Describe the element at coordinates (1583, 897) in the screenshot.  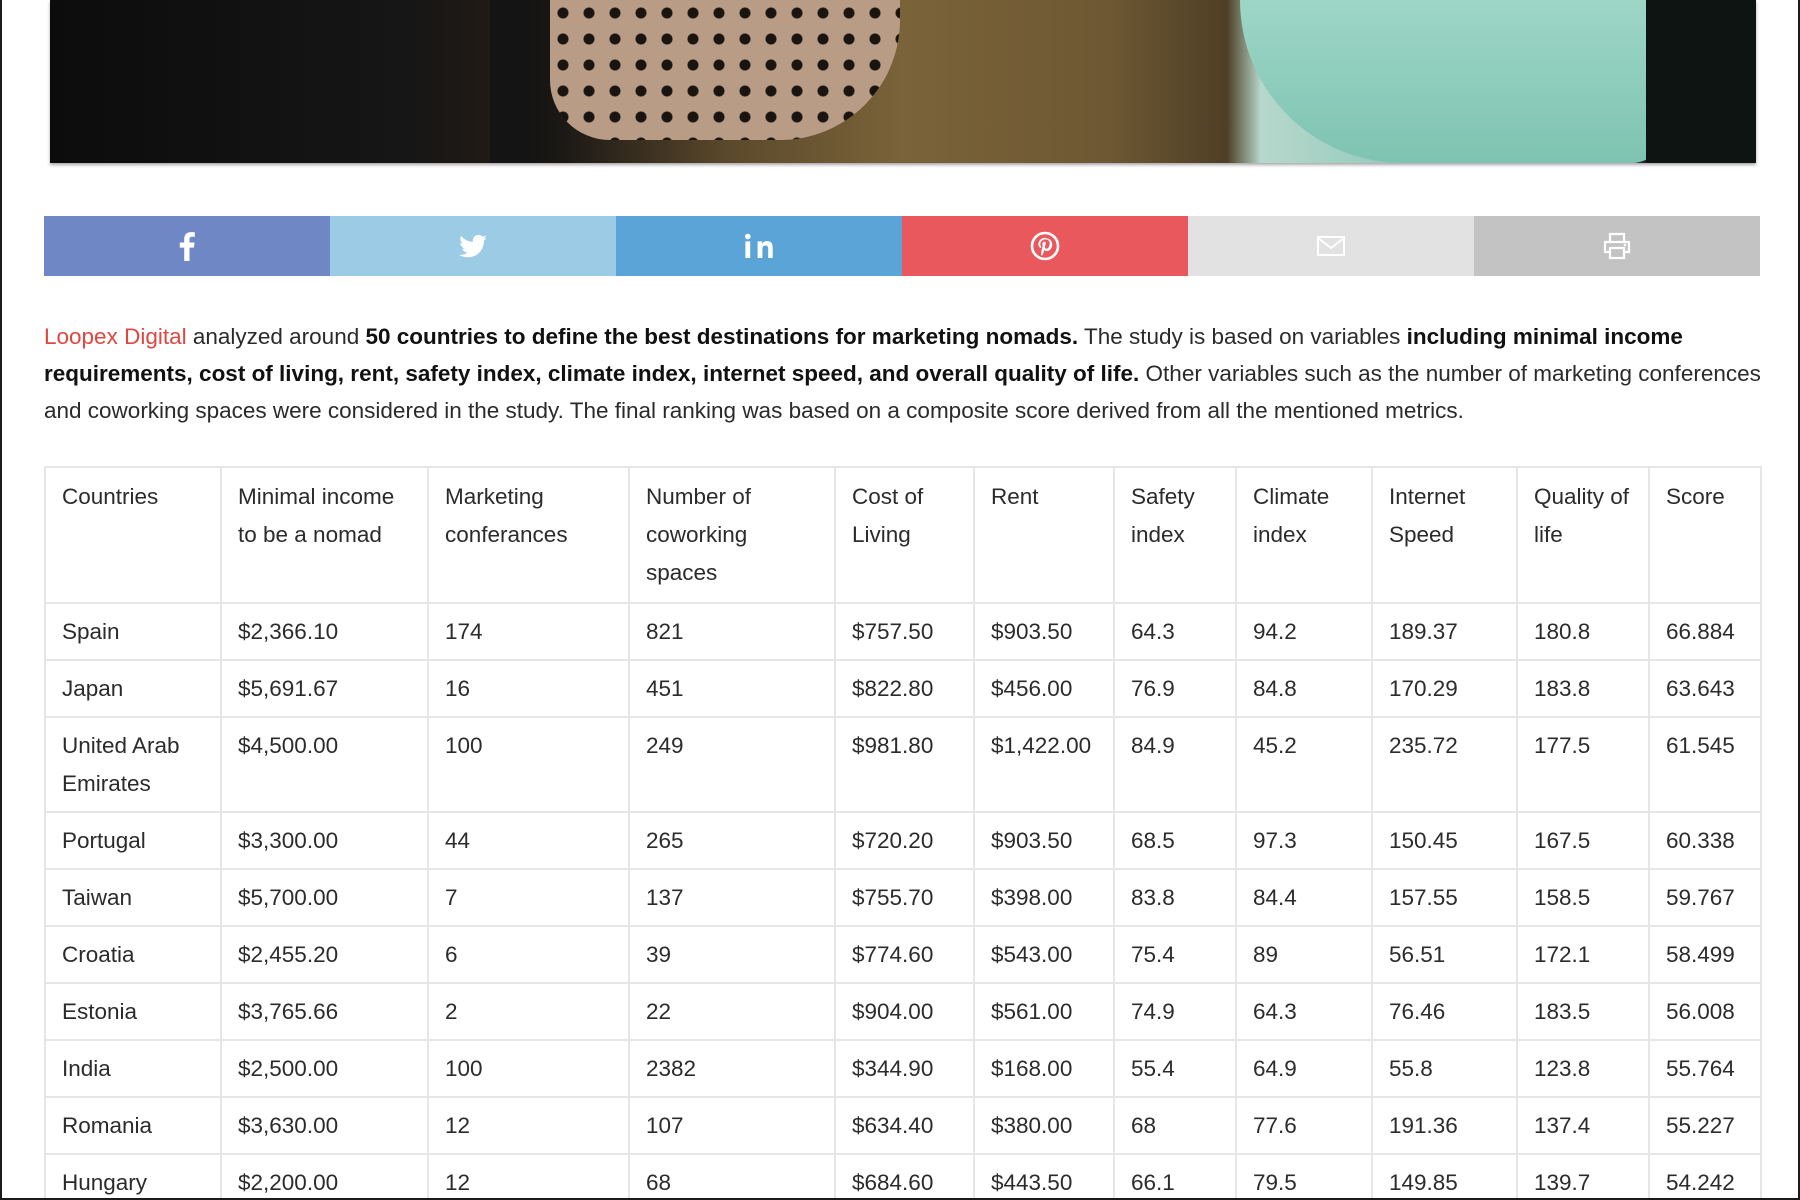
I see `table-cell: 158.5` at that location.